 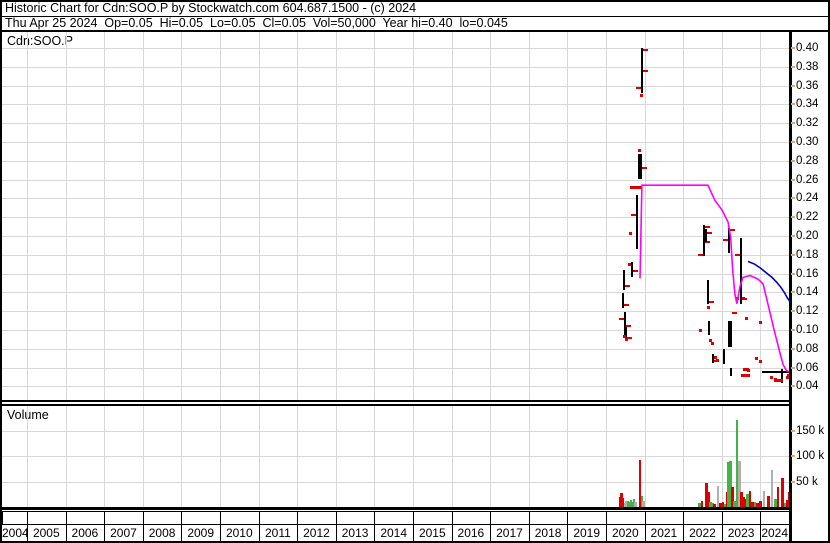 What do you see at coordinates (548, 533) in the screenshot?
I see `year-label: 2018` at bounding box center [548, 533].